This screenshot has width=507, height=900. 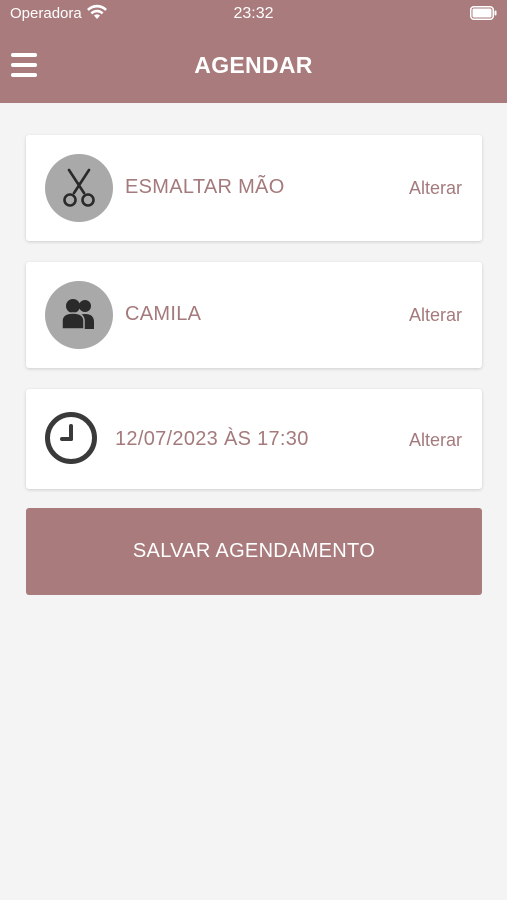 I want to click on page-title: AGENDAR, so click(x=253, y=65).